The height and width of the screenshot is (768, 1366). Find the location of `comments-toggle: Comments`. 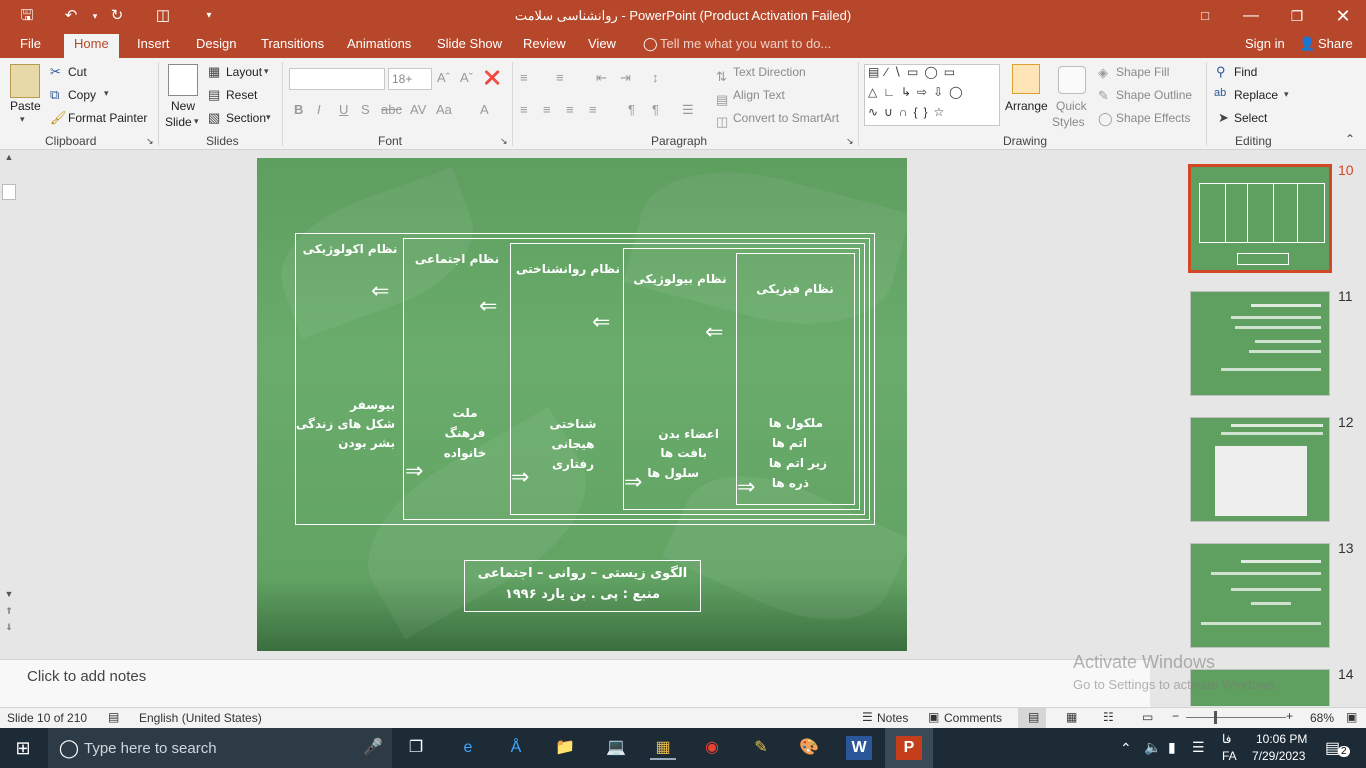

comments-toggle: Comments is located at coordinates (973, 718).